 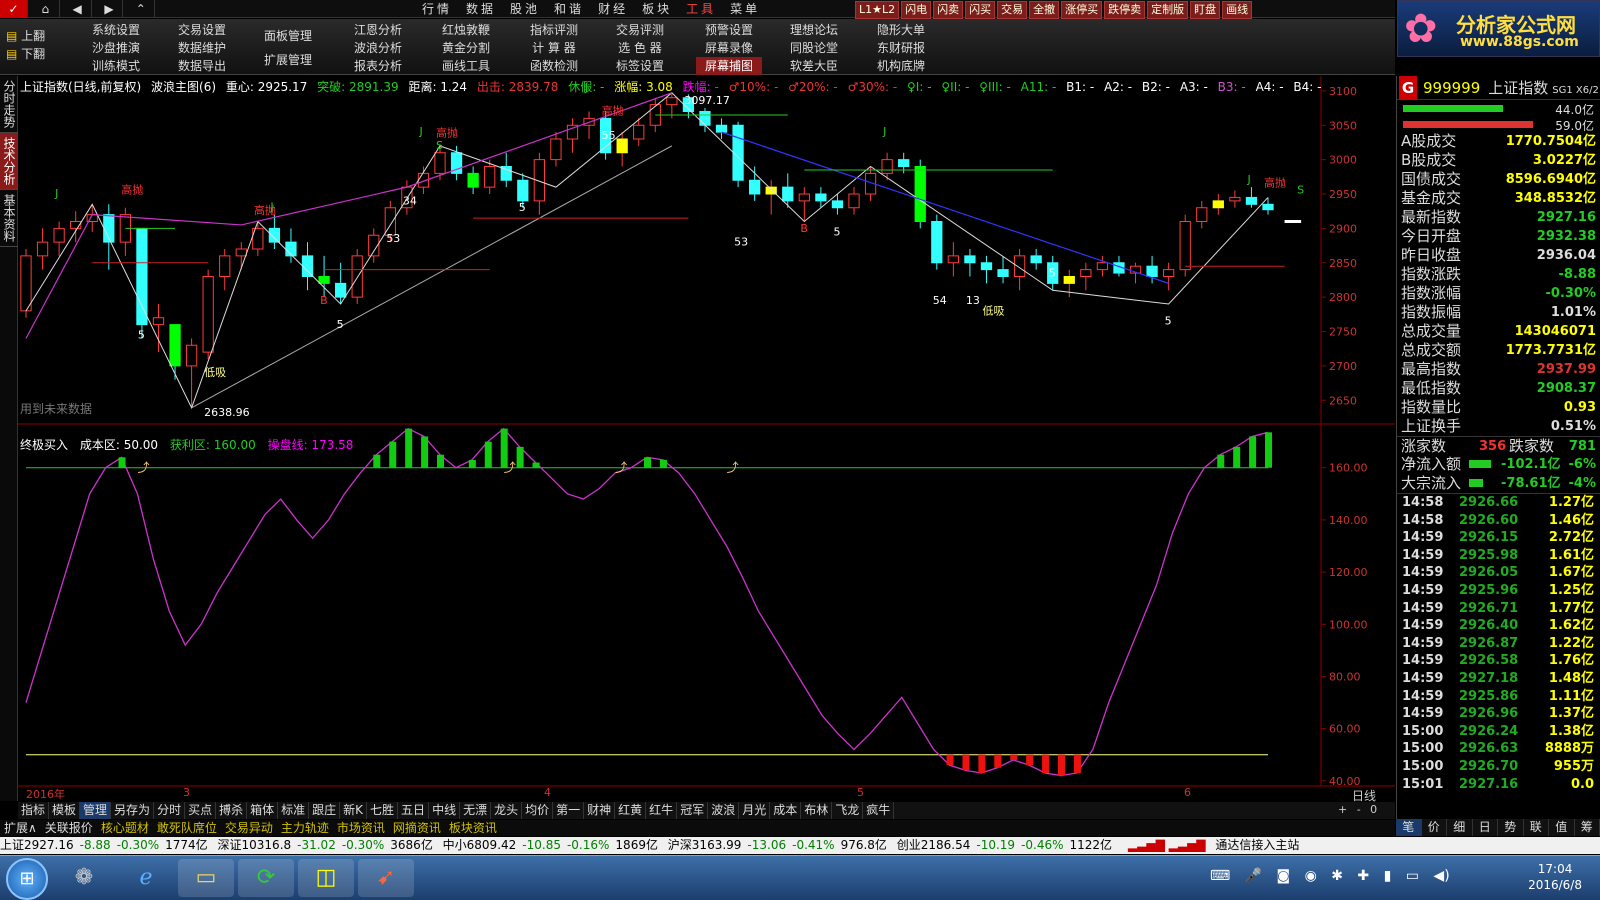 What do you see at coordinates (640, 66) in the screenshot?
I see `label-settings-button: 标签设置` at bounding box center [640, 66].